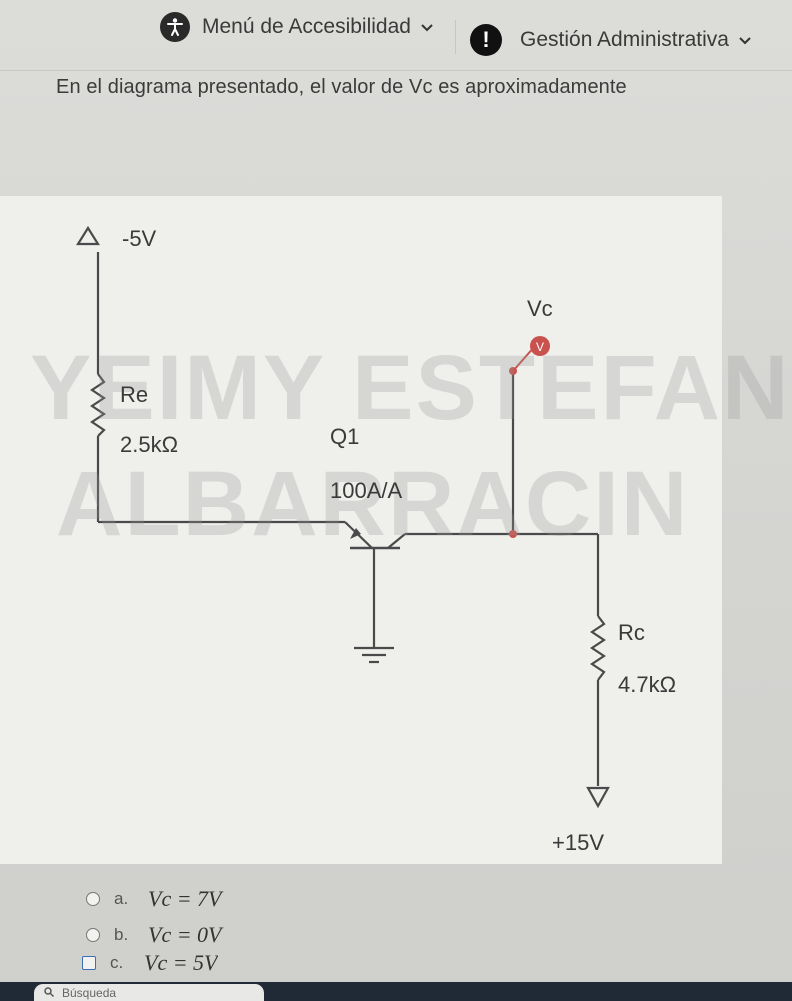  I want to click on rc-name-label: Rc, so click(631, 632).